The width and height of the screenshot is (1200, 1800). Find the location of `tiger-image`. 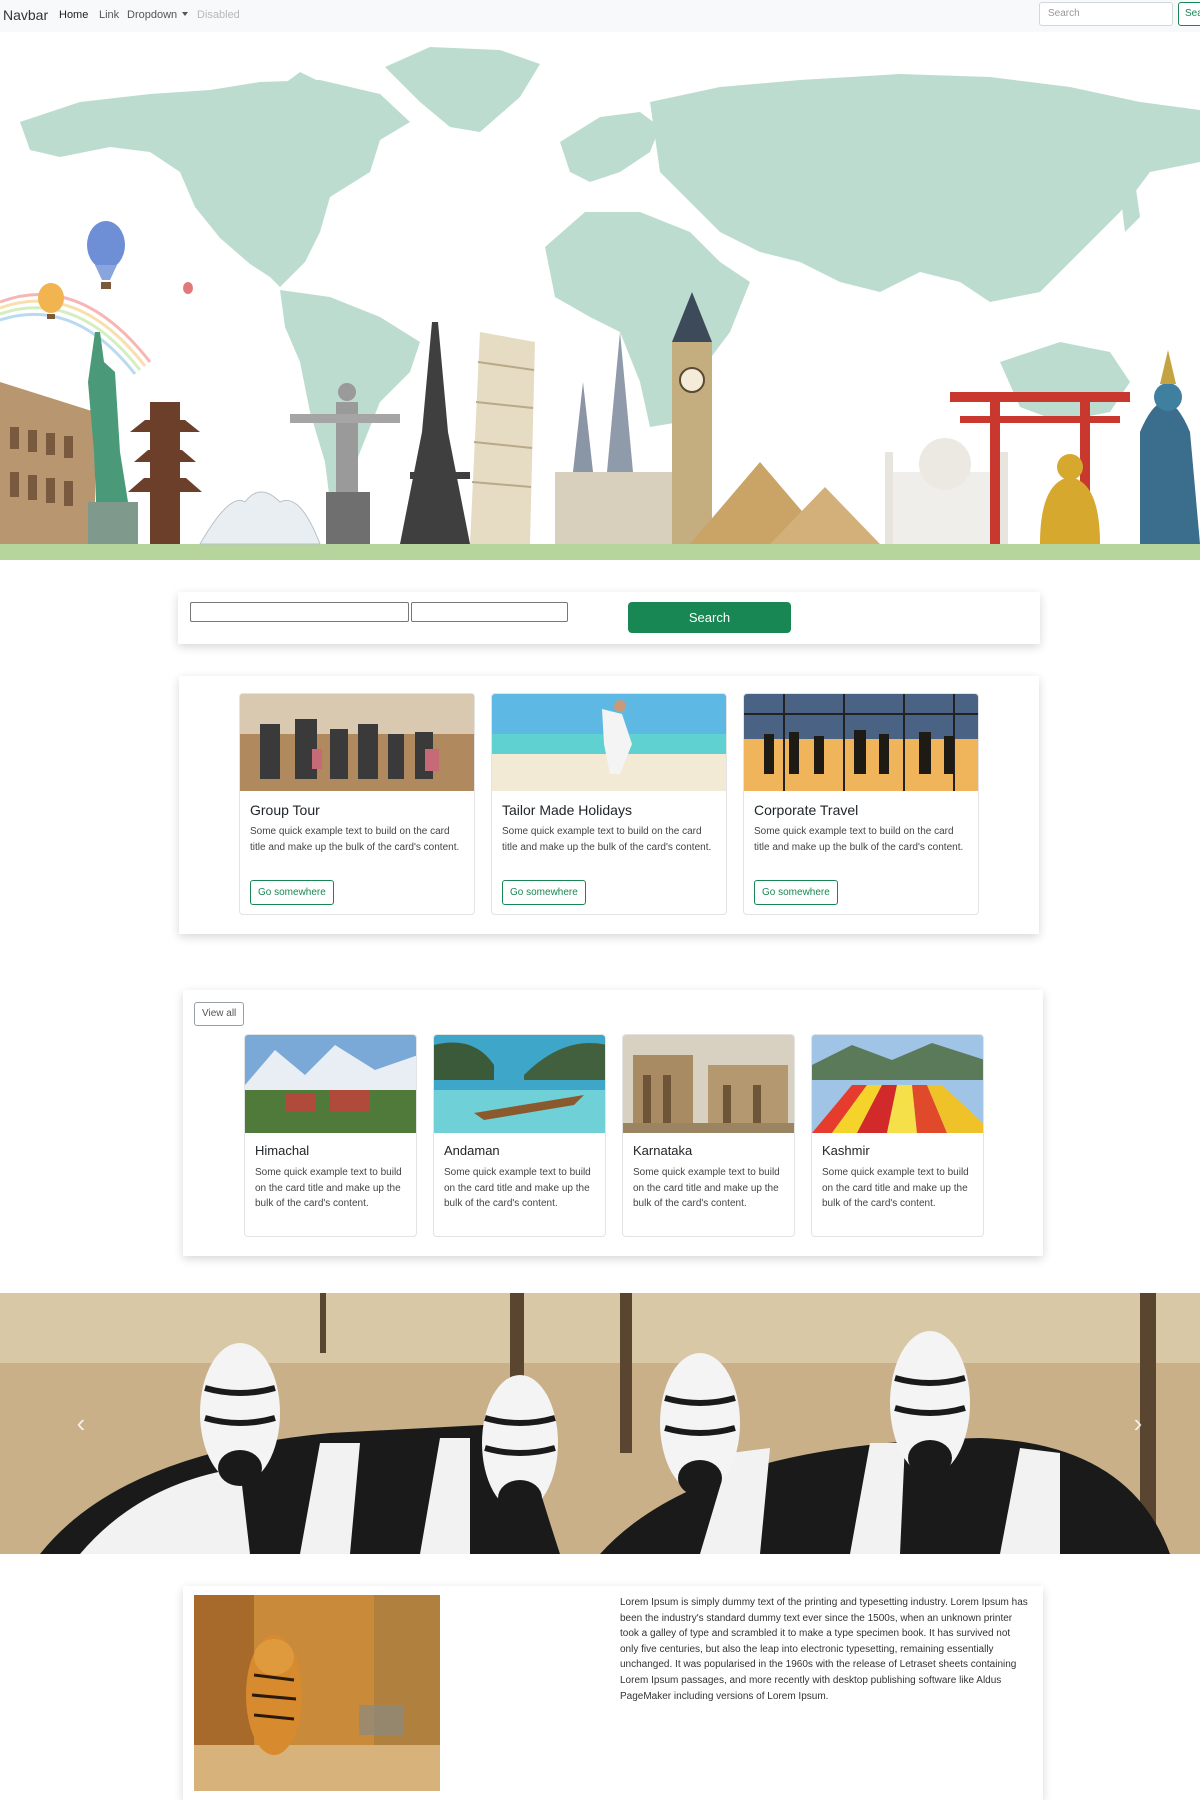

tiger-image is located at coordinates (317, 1693).